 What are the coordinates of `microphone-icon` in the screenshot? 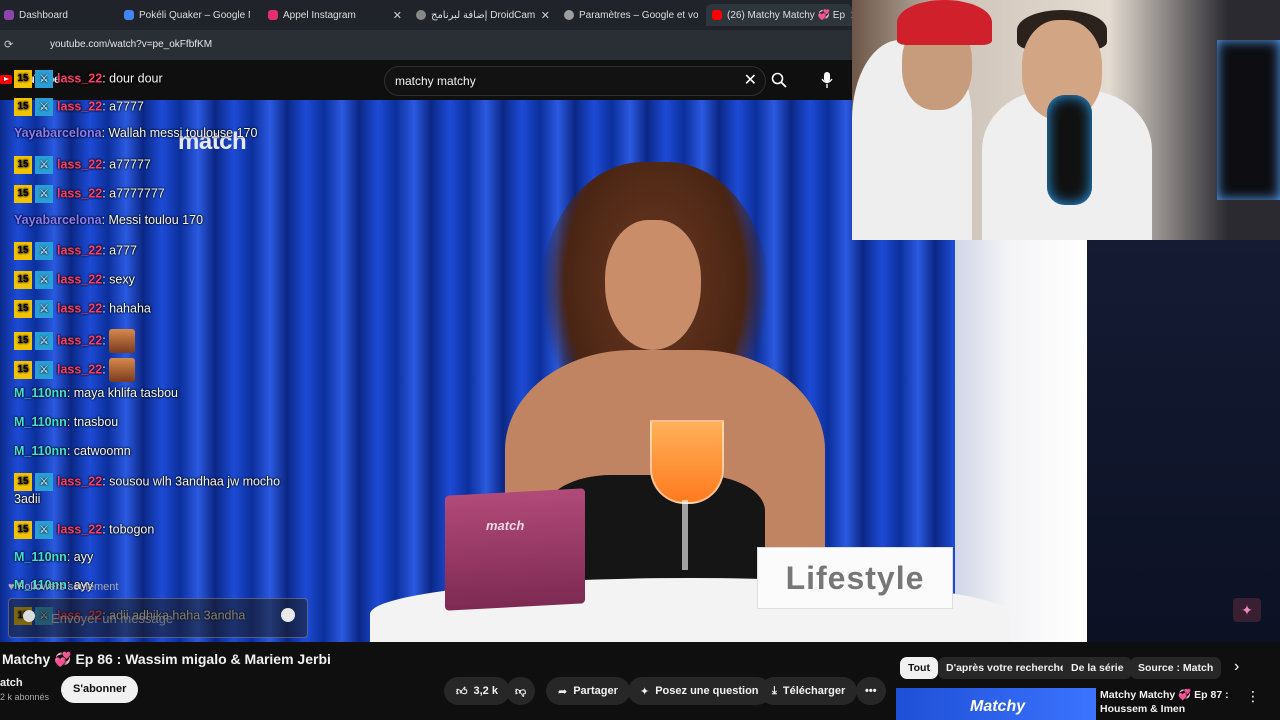 It's located at (827, 79).